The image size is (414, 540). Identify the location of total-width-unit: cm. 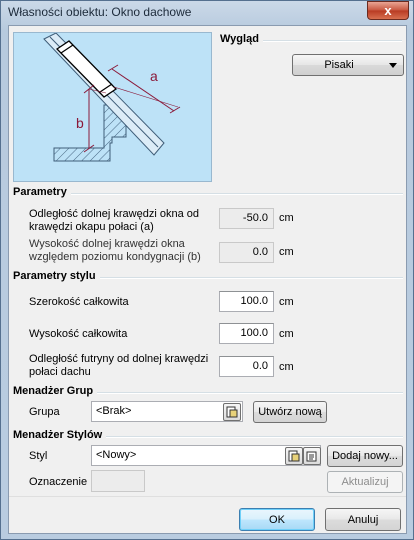
(286, 302).